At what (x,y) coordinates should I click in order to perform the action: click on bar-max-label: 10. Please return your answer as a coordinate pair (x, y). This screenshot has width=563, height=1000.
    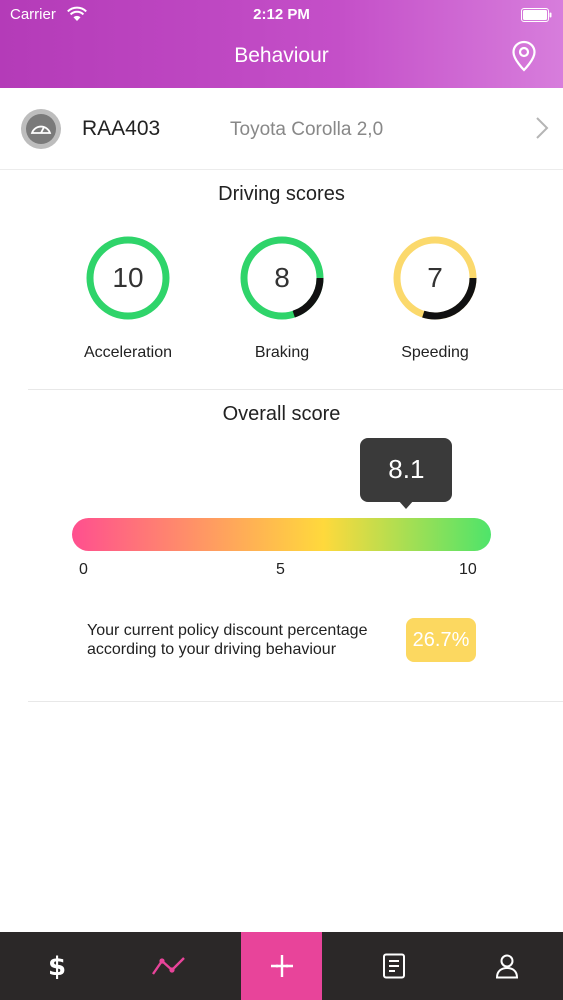
    Looking at the image, I should click on (468, 569).